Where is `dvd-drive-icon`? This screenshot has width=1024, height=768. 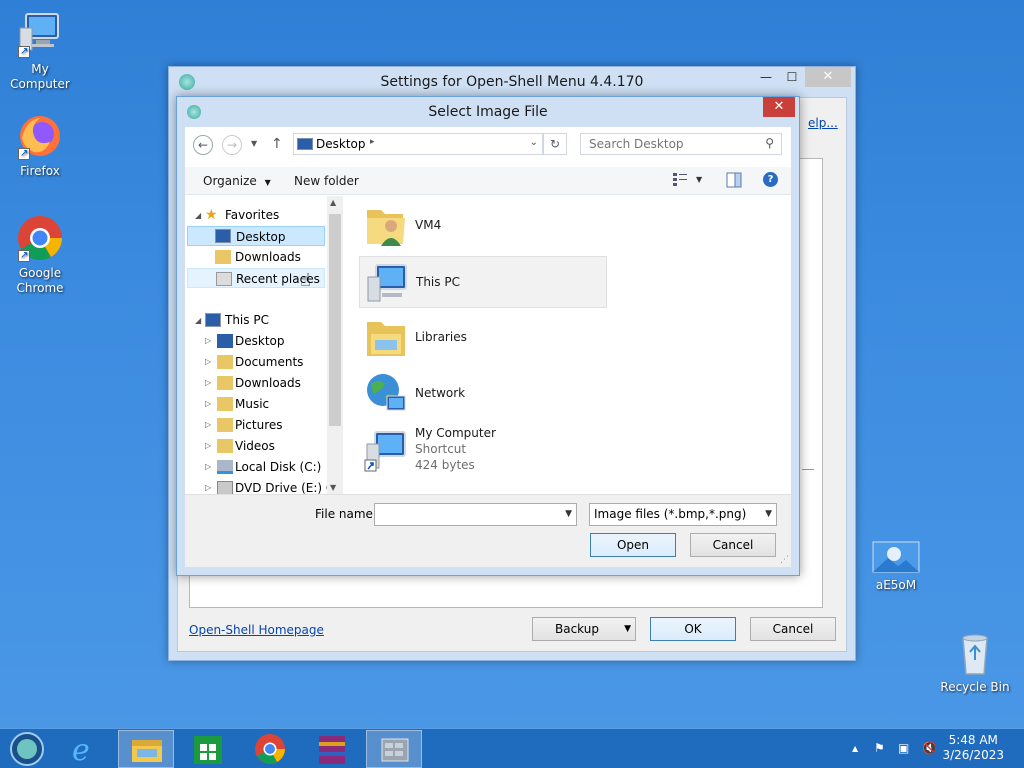
dvd-drive-icon is located at coordinates (225, 487).